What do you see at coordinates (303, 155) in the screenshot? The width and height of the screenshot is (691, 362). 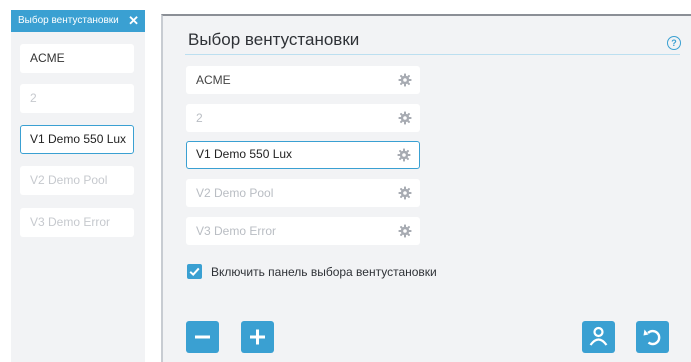 I see `unit-row-v1-demo: V1 Demo 550 Lux` at bounding box center [303, 155].